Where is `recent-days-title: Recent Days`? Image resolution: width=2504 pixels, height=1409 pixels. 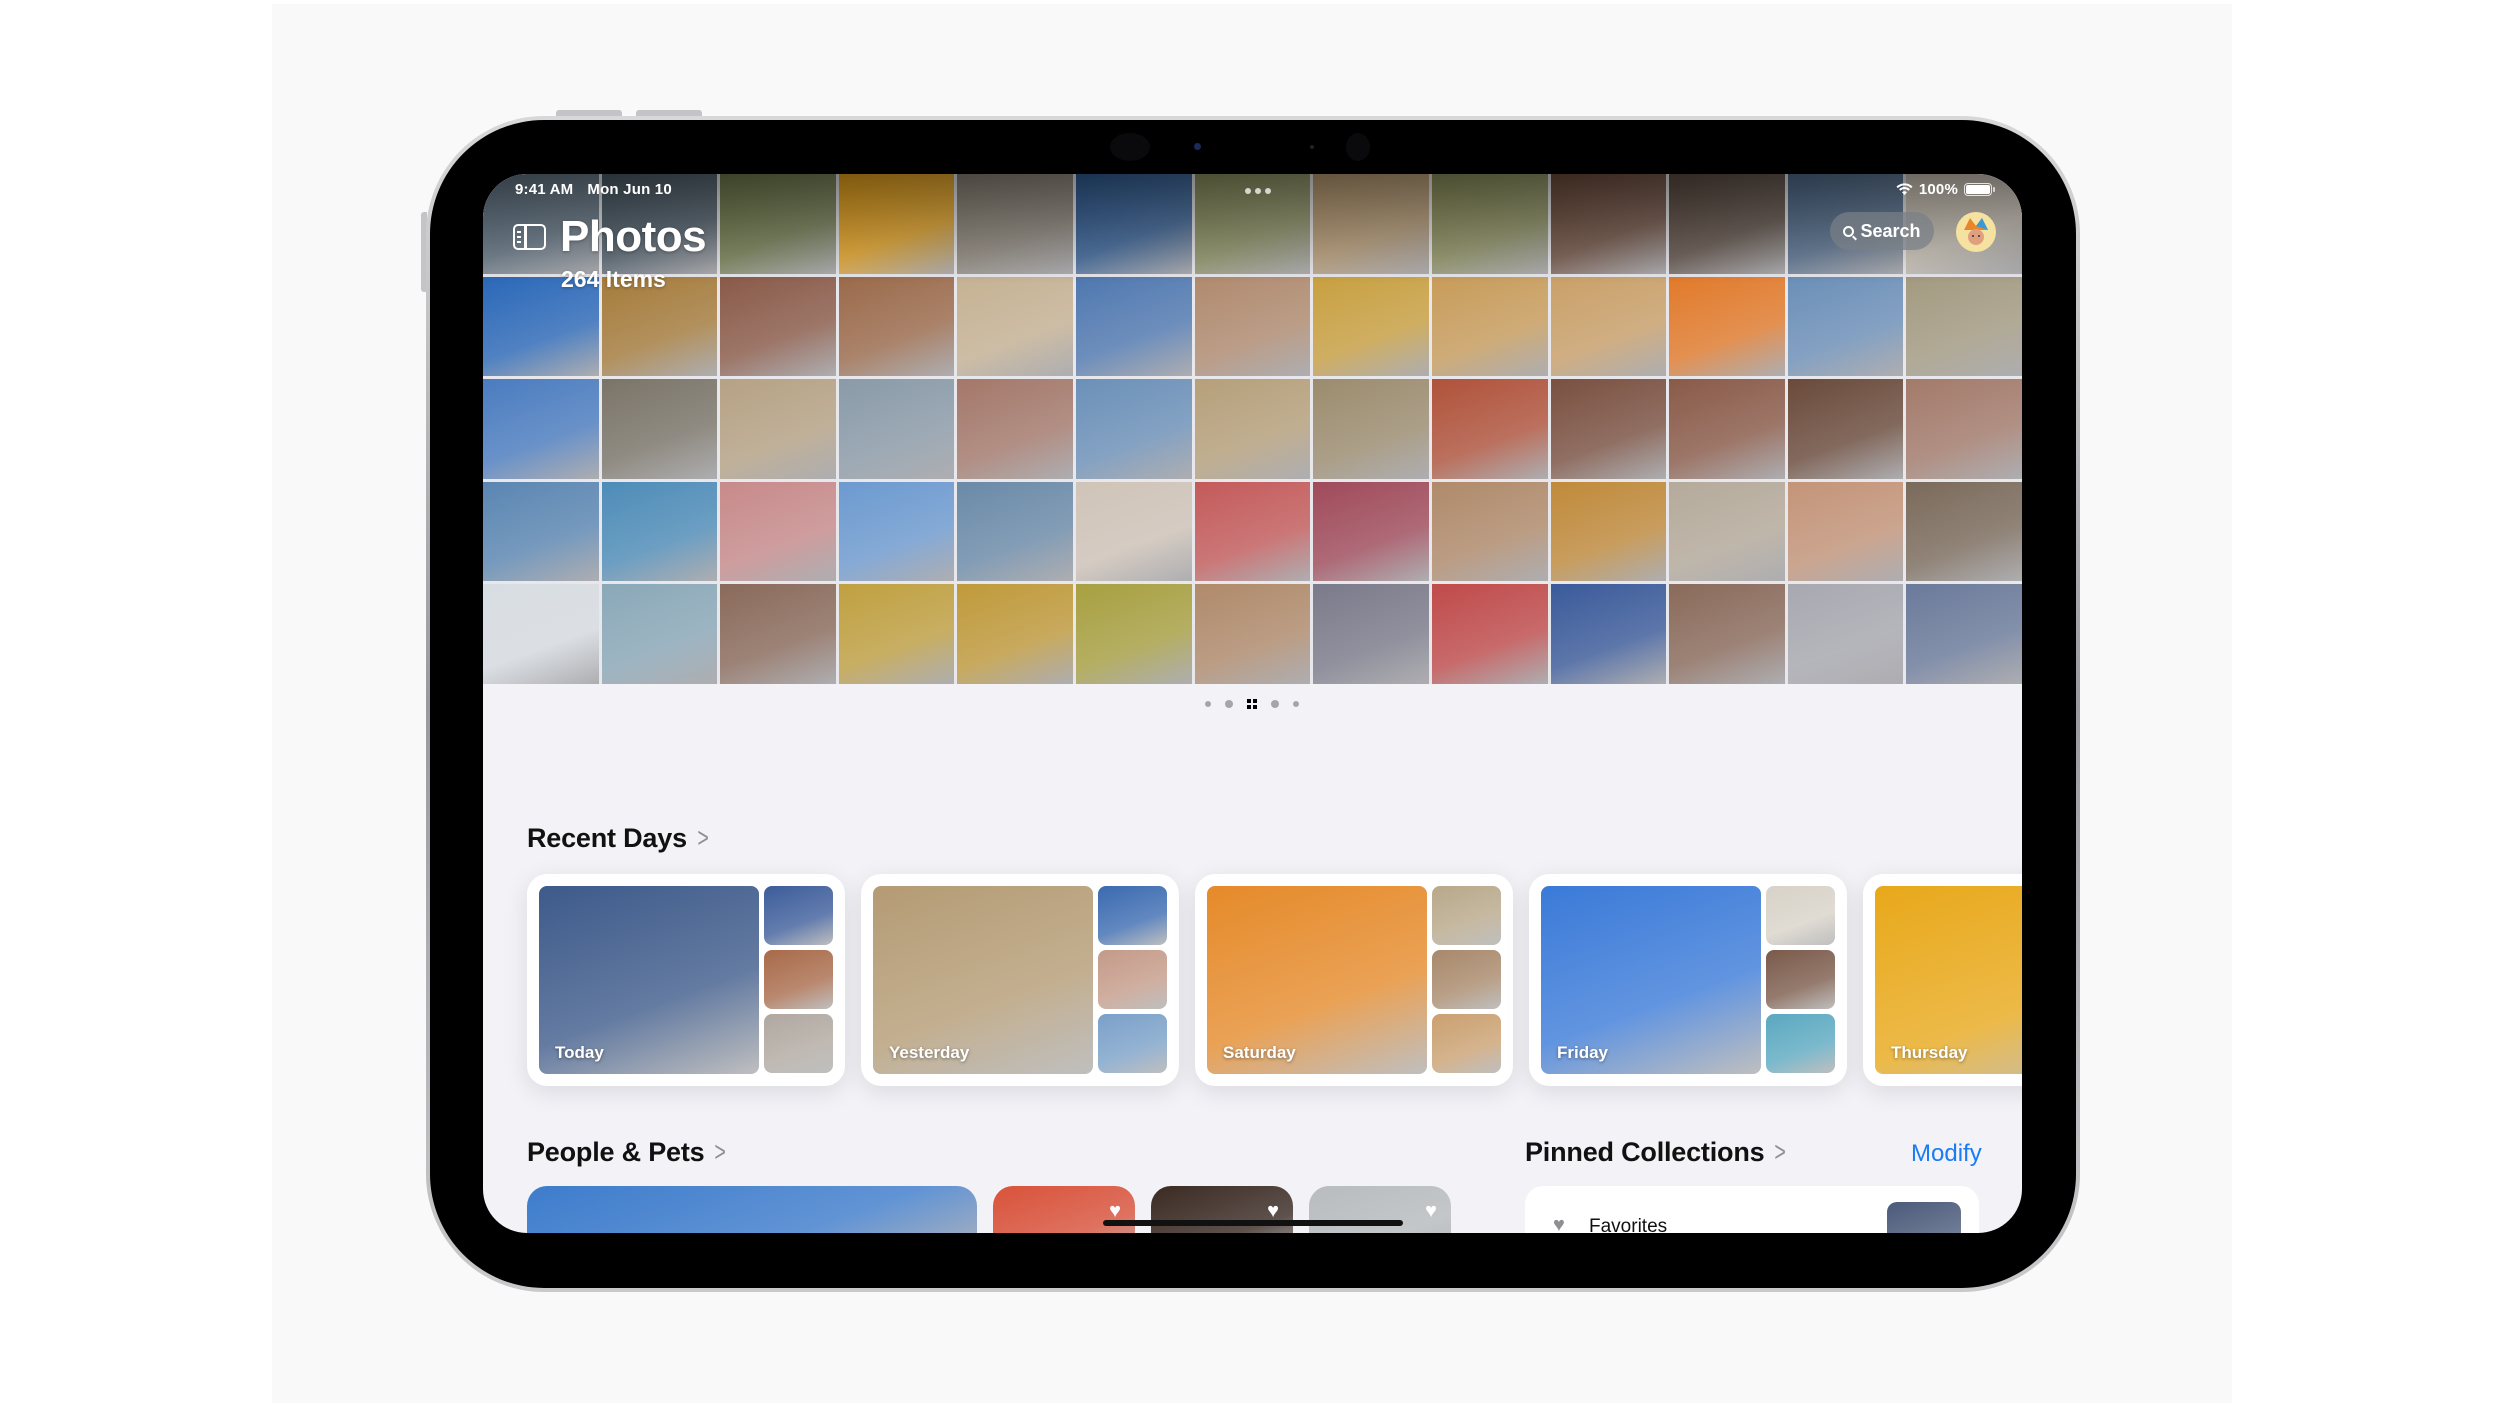 recent-days-title: Recent Days is located at coordinates (607, 837).